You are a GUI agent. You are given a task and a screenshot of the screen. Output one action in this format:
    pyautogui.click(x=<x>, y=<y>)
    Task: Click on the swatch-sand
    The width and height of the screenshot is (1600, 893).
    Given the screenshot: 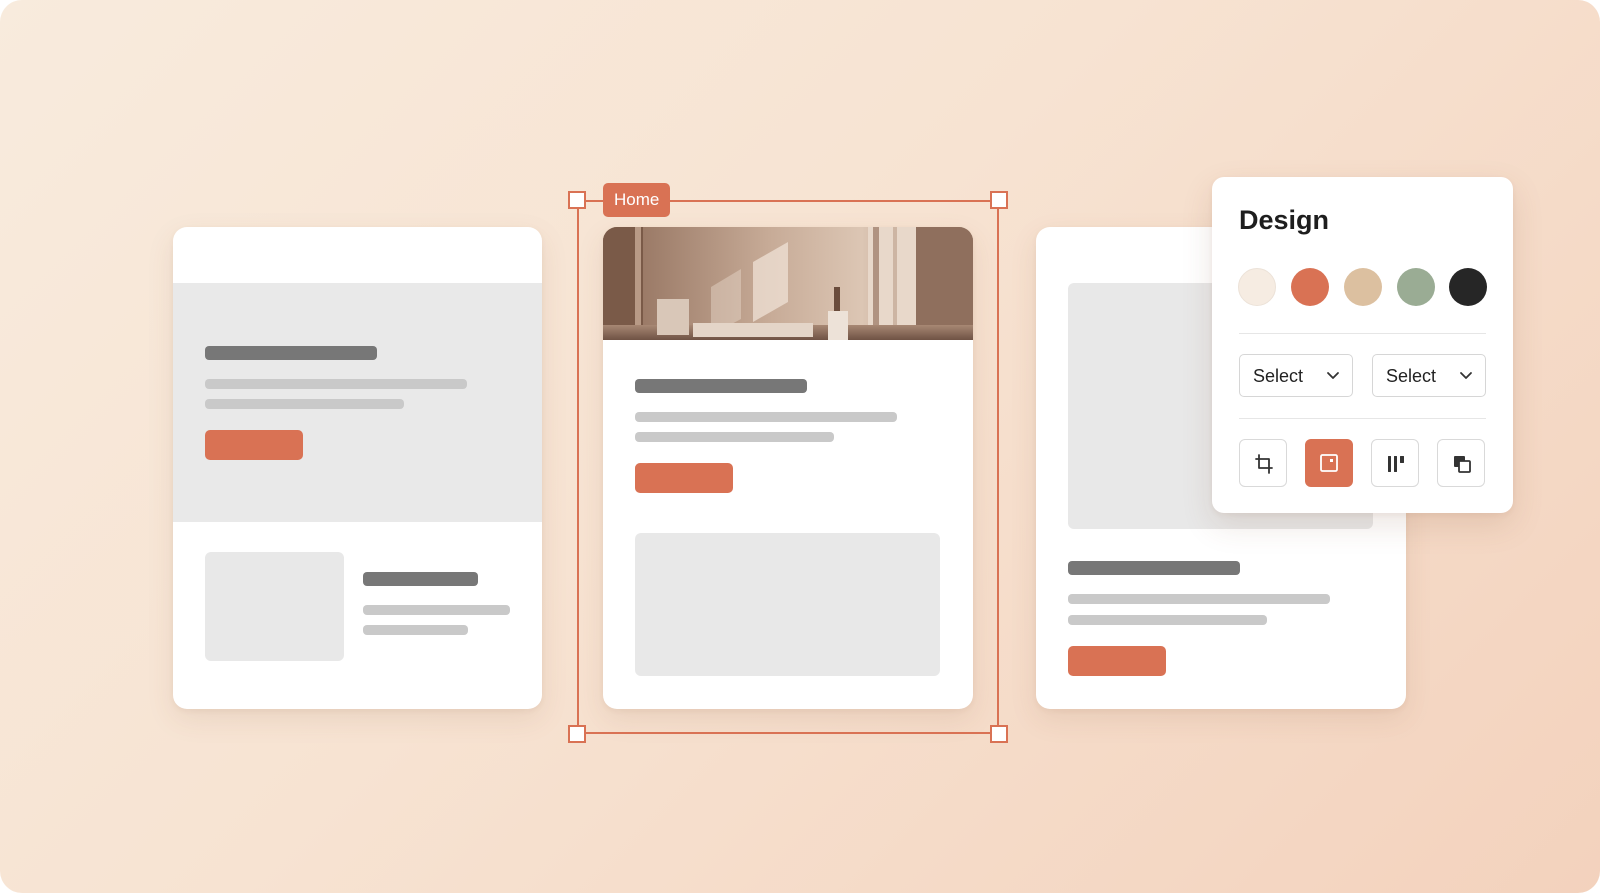 What is the action you would take?
    pyautogui.click(x=1363, y=287)
    